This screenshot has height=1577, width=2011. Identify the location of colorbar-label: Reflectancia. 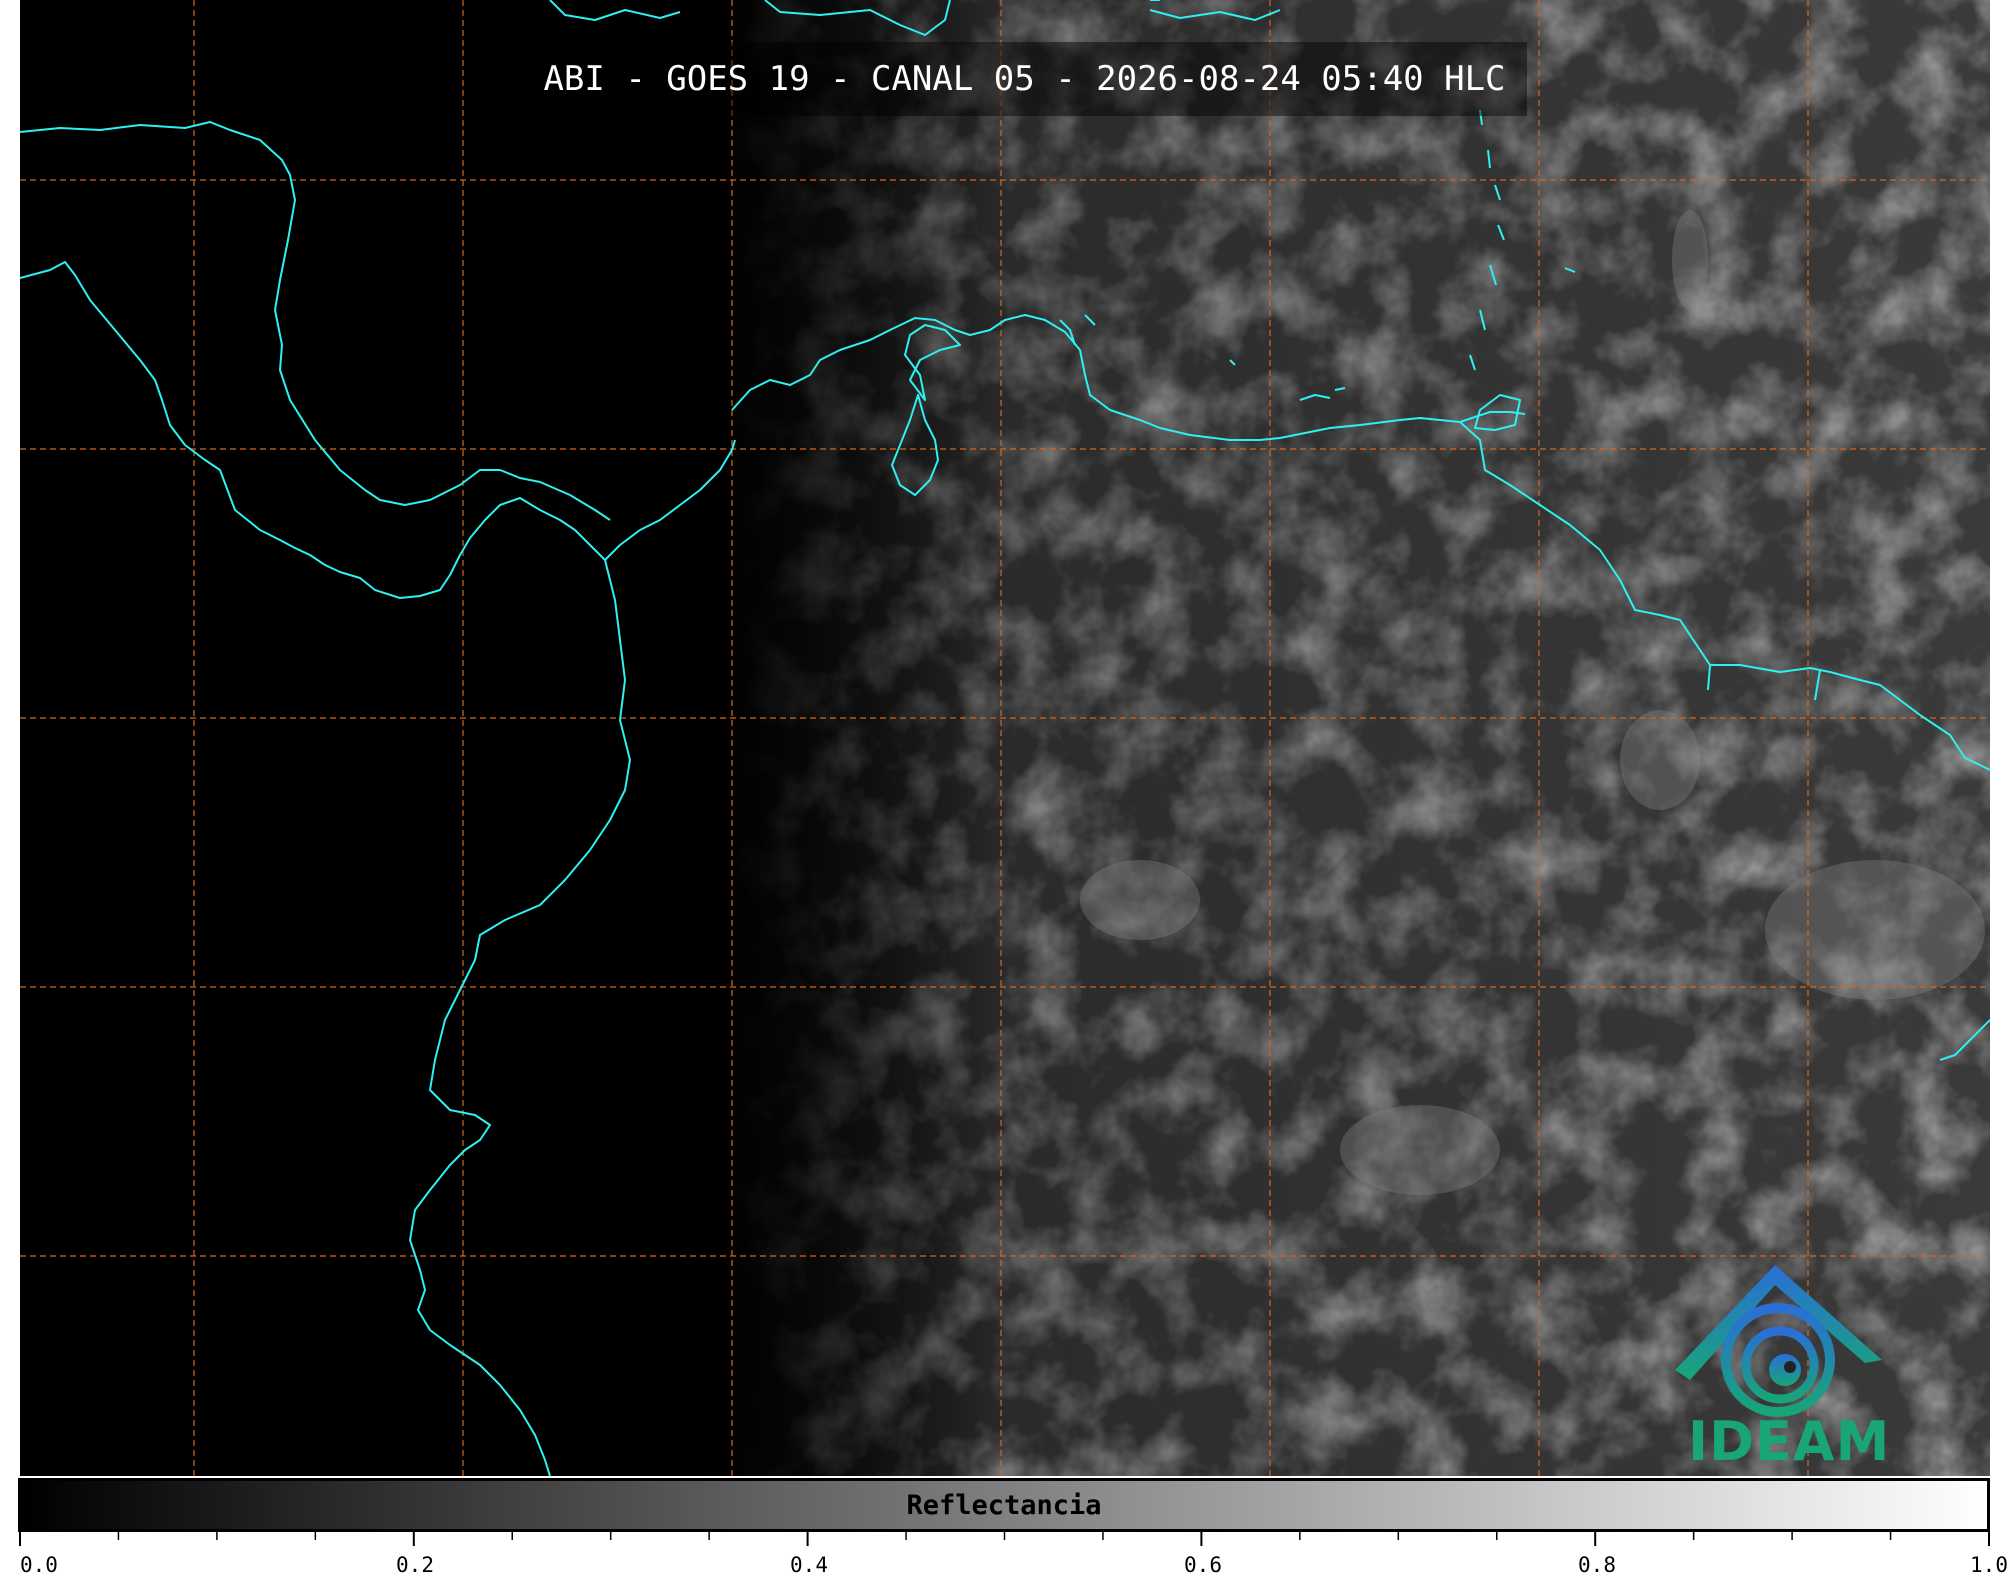
(1004, 1505).